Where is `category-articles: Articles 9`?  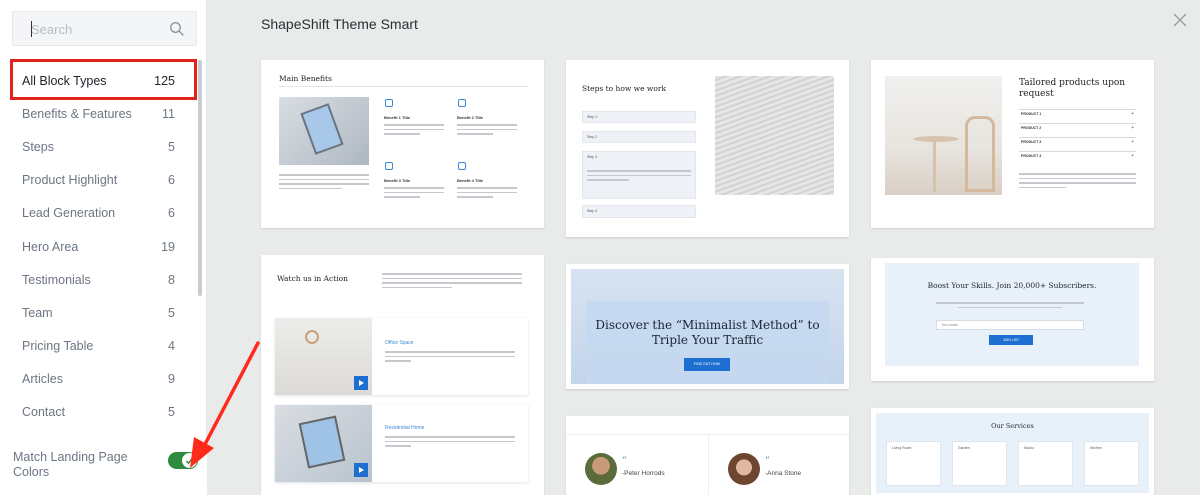
category-articles: Articles 9 is located at coordinates (98, 379).